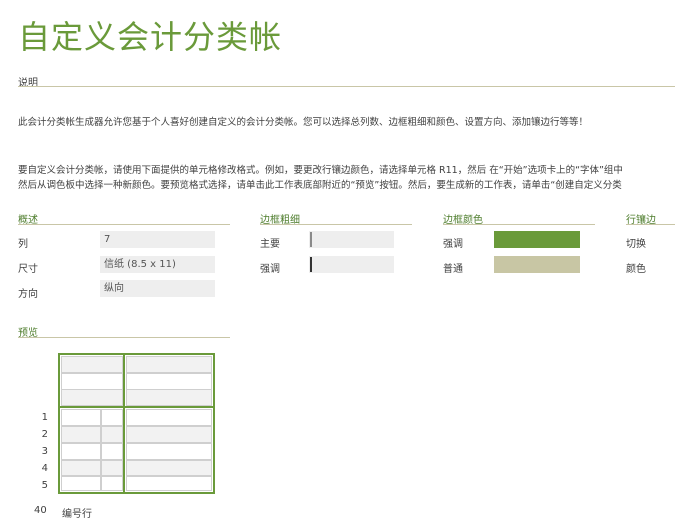 The width and height of the screenshot is (675, 520). I want to click on row-number: 4, so click(44, 468).